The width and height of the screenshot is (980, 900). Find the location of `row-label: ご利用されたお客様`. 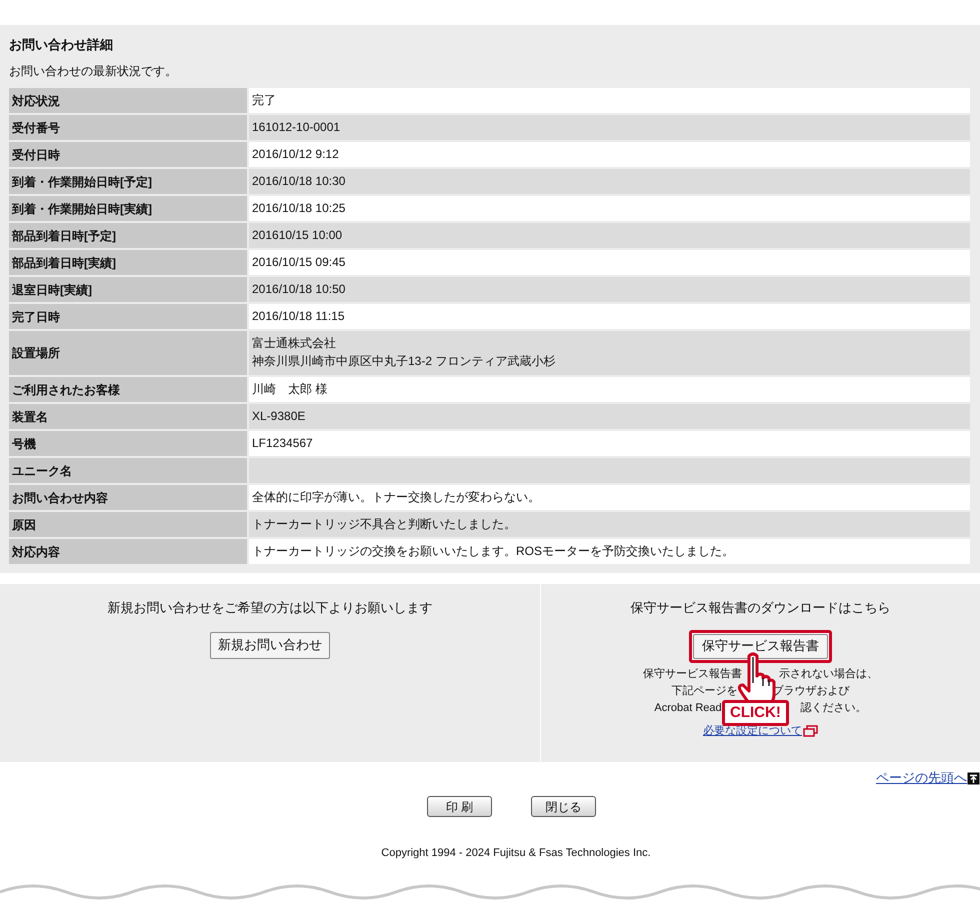

row-label: ご利用されたお客様 is located at coordinates (128, 389).